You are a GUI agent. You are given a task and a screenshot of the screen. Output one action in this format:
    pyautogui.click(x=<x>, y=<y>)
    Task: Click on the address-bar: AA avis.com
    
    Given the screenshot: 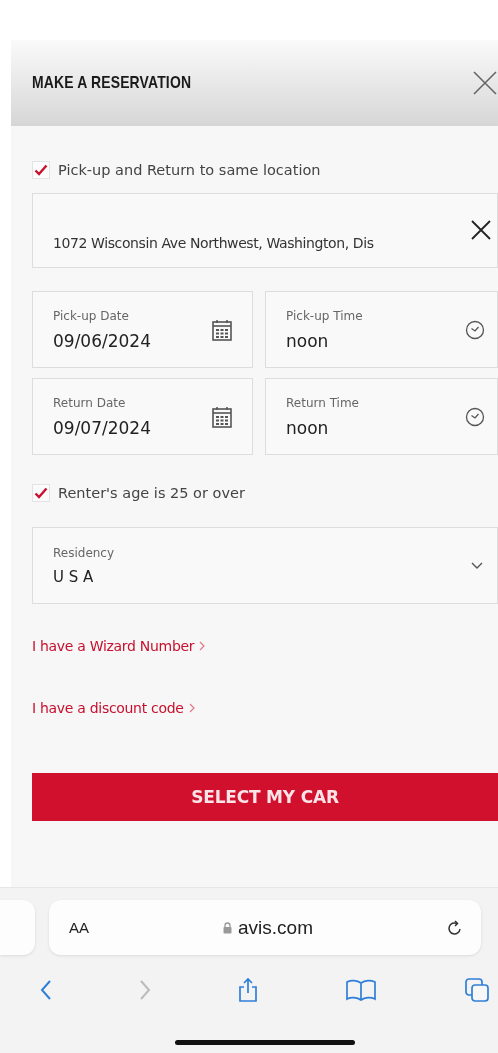 What is the action you would take?
    pyautogui.click(x=265, y=927)
    